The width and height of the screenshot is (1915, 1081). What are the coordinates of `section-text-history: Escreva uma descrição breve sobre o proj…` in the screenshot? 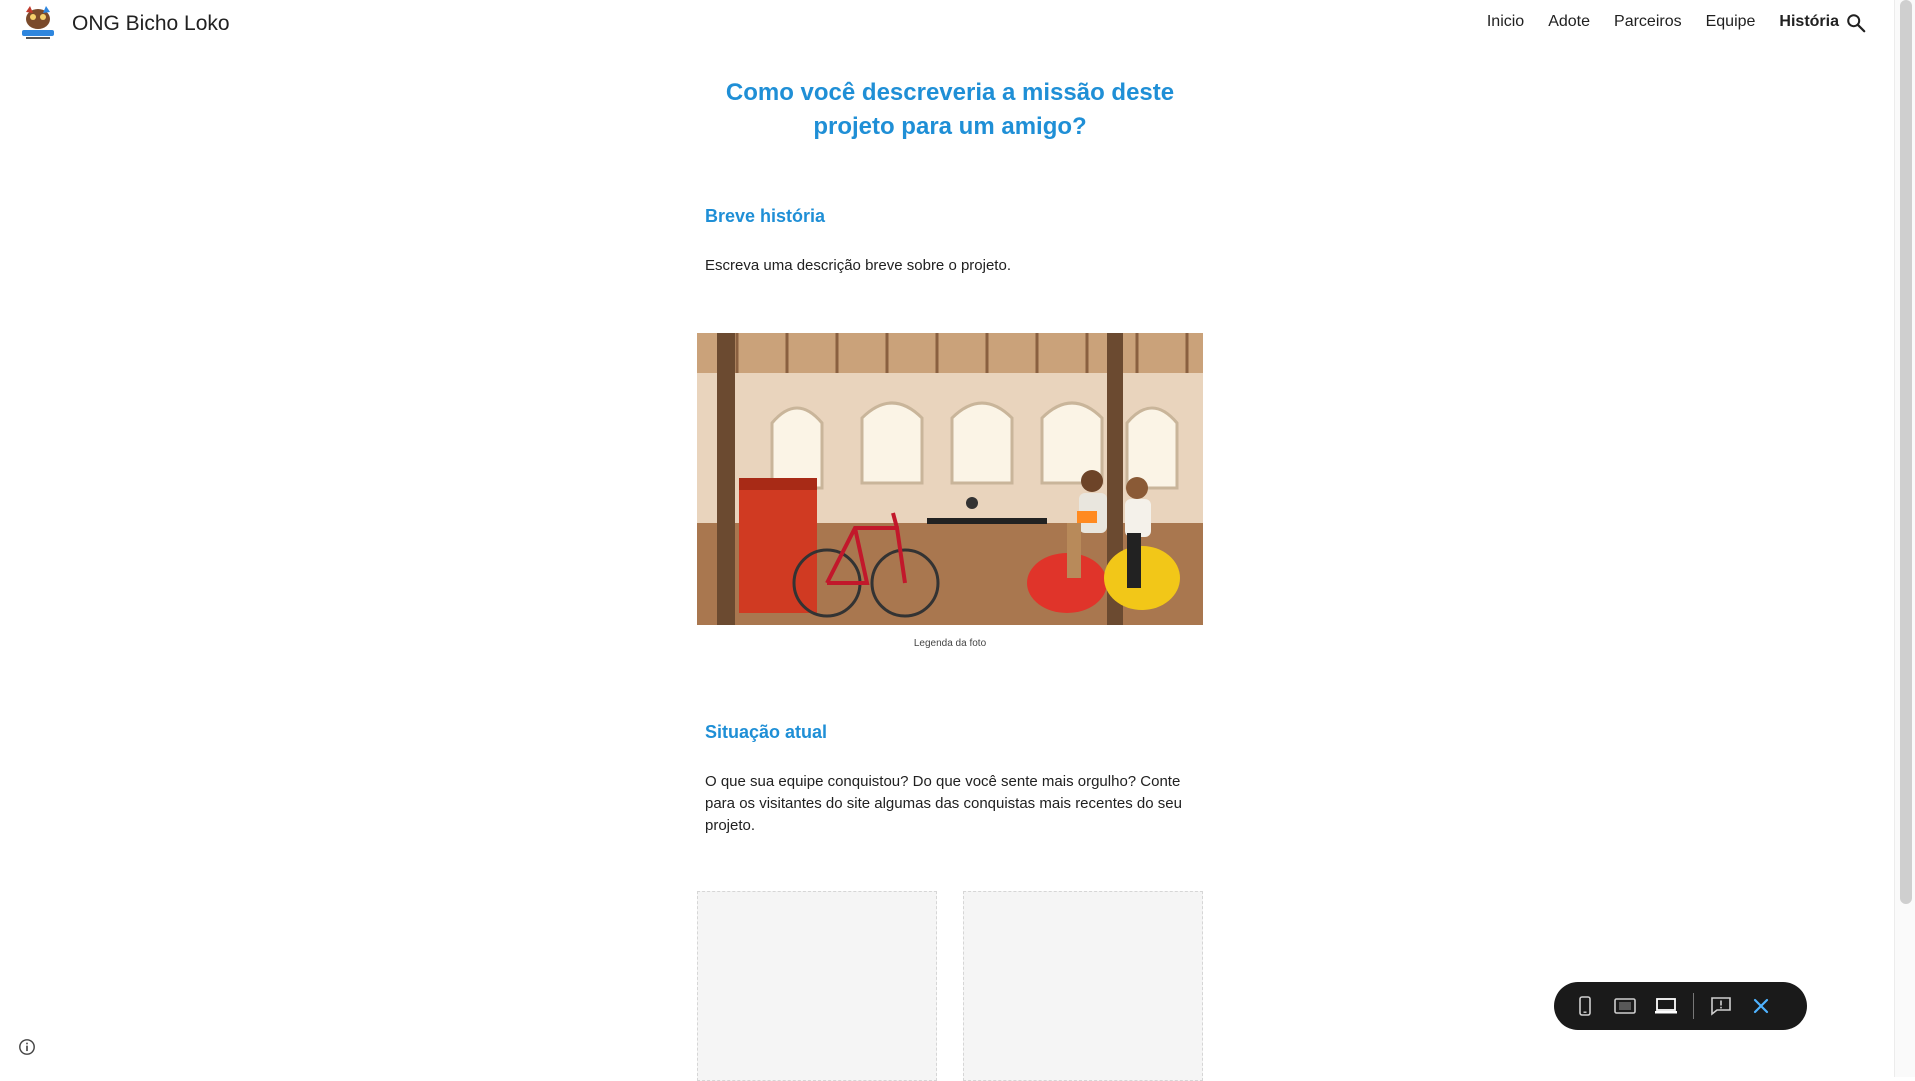 It's located at (858, 265).